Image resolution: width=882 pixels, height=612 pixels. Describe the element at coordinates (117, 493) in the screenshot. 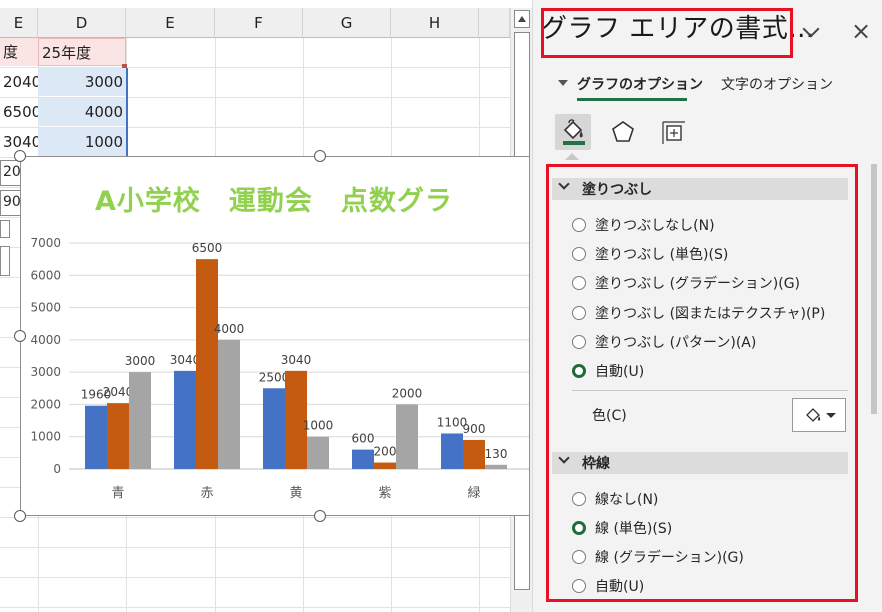

I see `x-tick-label: 青` at that location.